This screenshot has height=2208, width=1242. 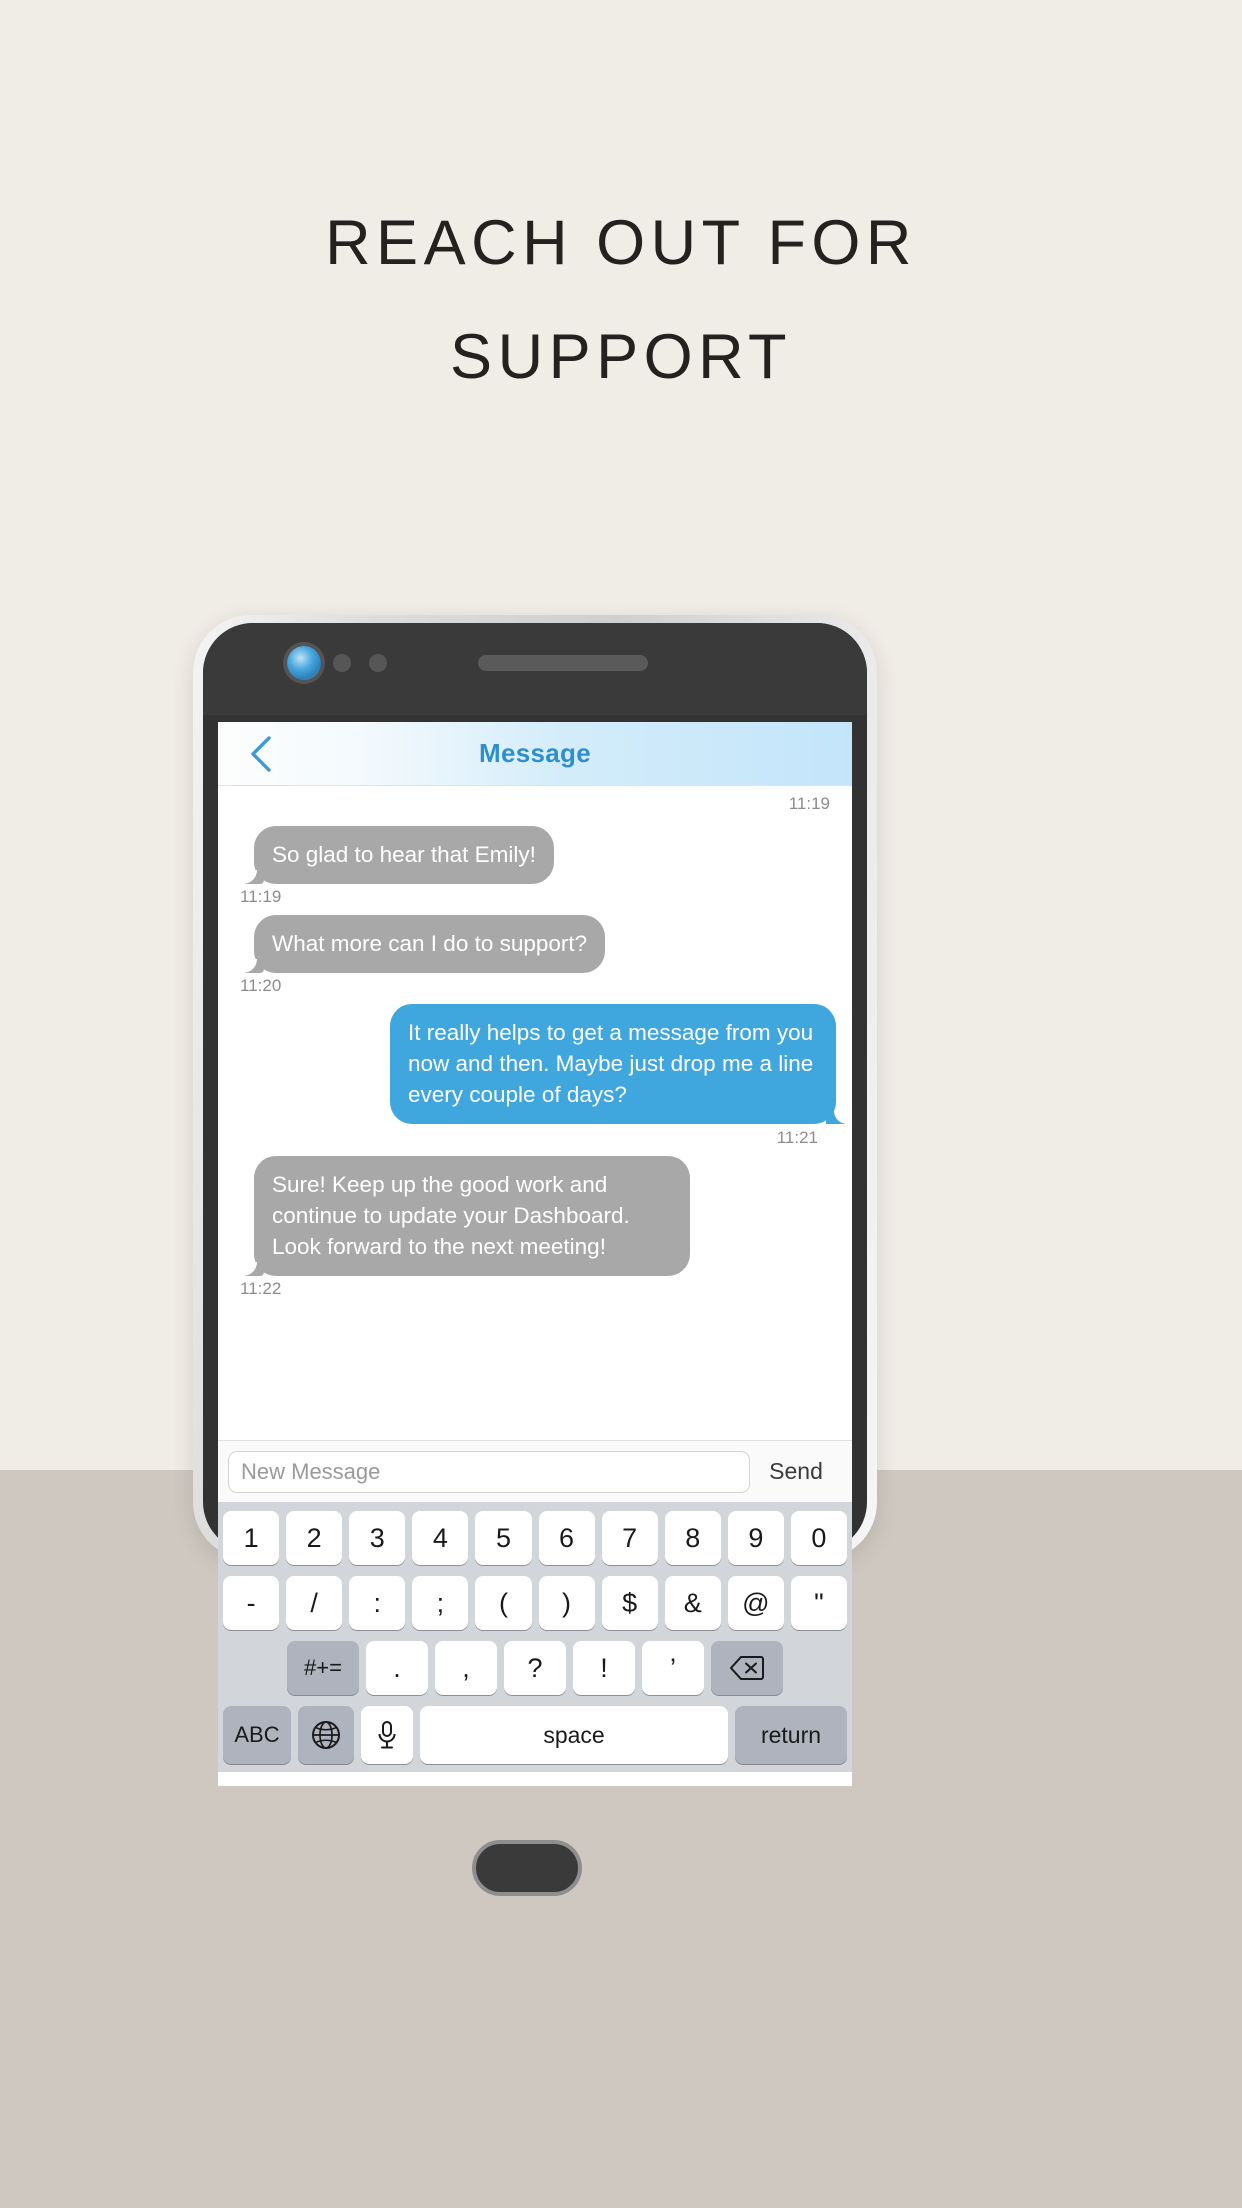 I want to click on keyboard-row-bottom: ABC space return, so click(x=535, y=1735).